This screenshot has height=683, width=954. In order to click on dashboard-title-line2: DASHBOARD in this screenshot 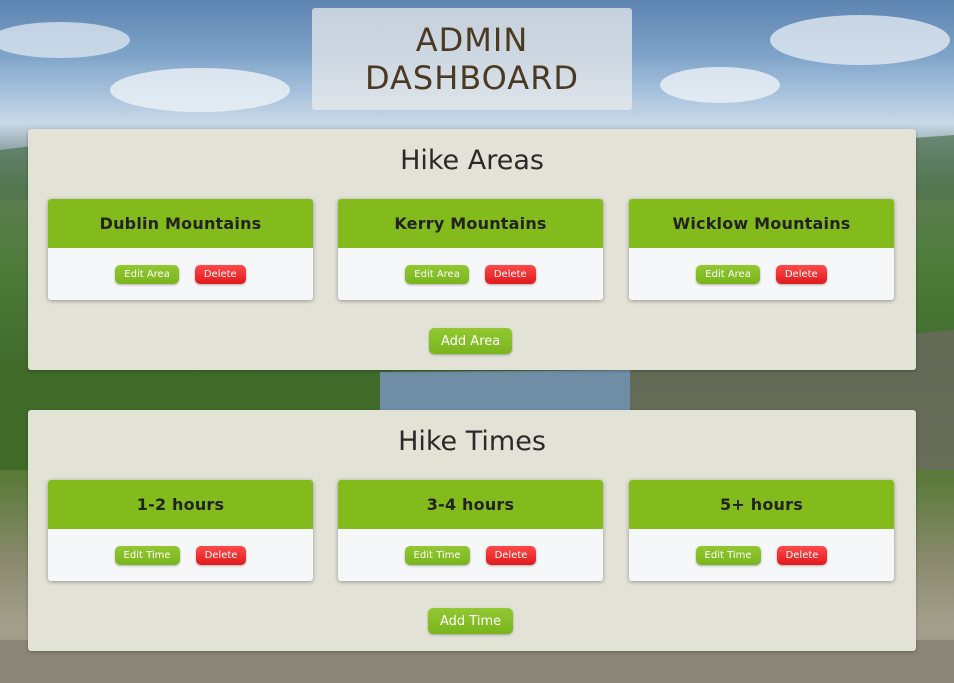, I will do `click(472, 78)`.